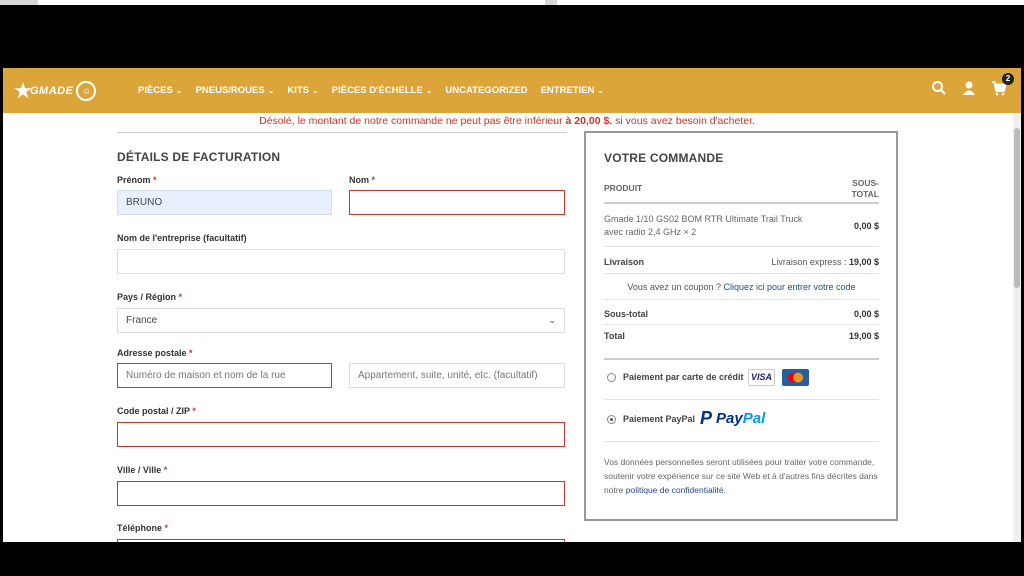  I want to click on privacy-policy-link: politique de confidentialité., so click(676, 490).